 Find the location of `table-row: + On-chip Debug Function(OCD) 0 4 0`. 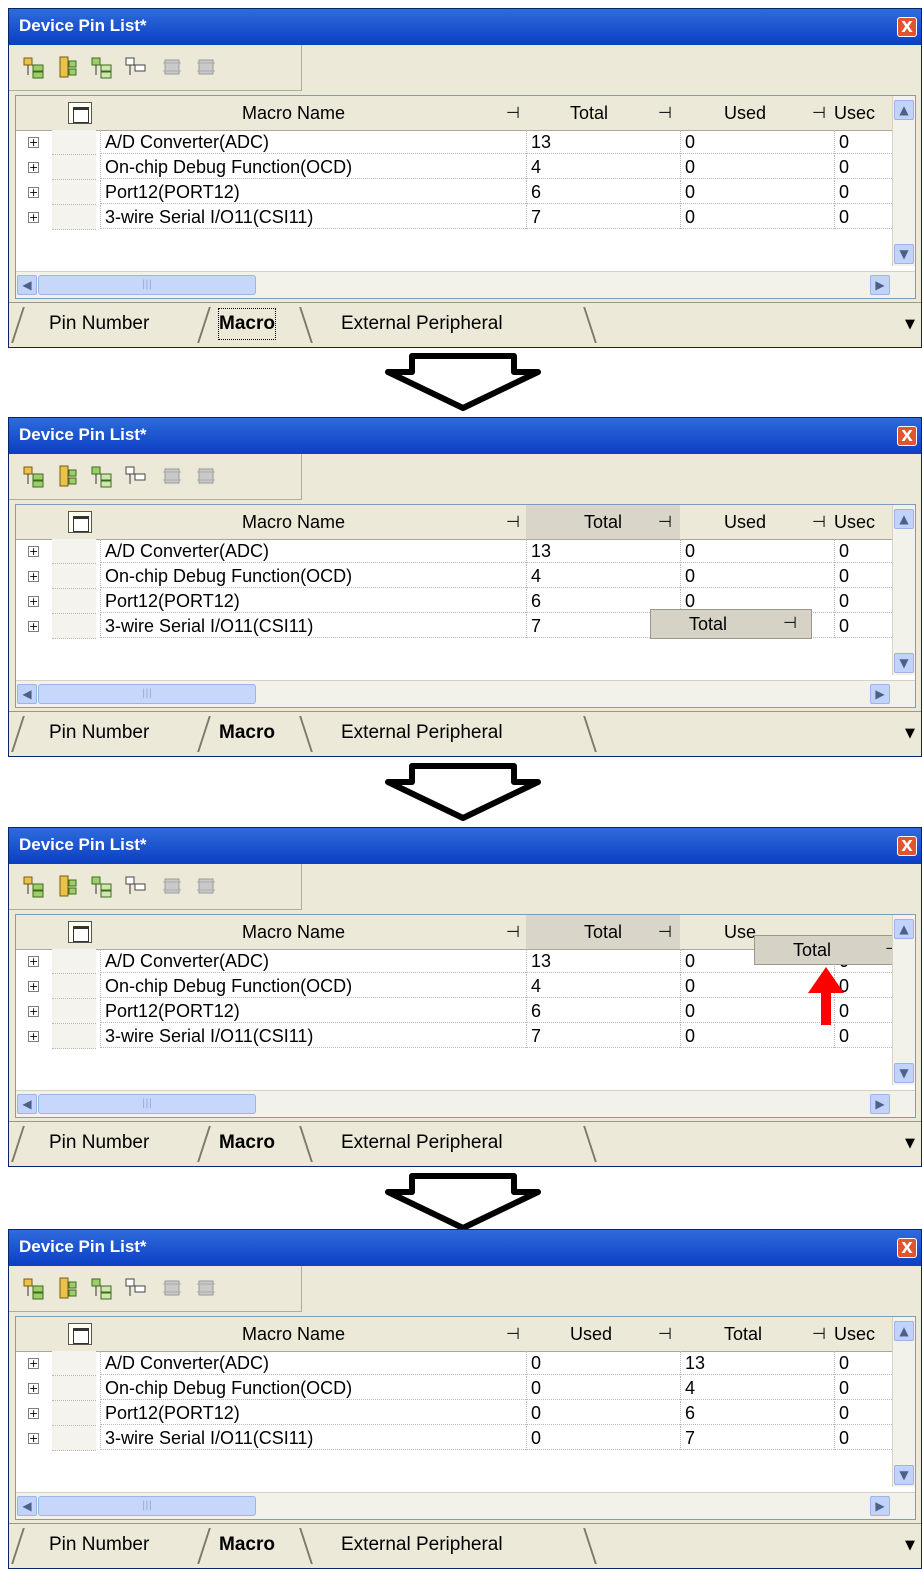

table-row: + On-chip Debug Function(OCD) 0 4 0 is located at coordinates (465, 1388).